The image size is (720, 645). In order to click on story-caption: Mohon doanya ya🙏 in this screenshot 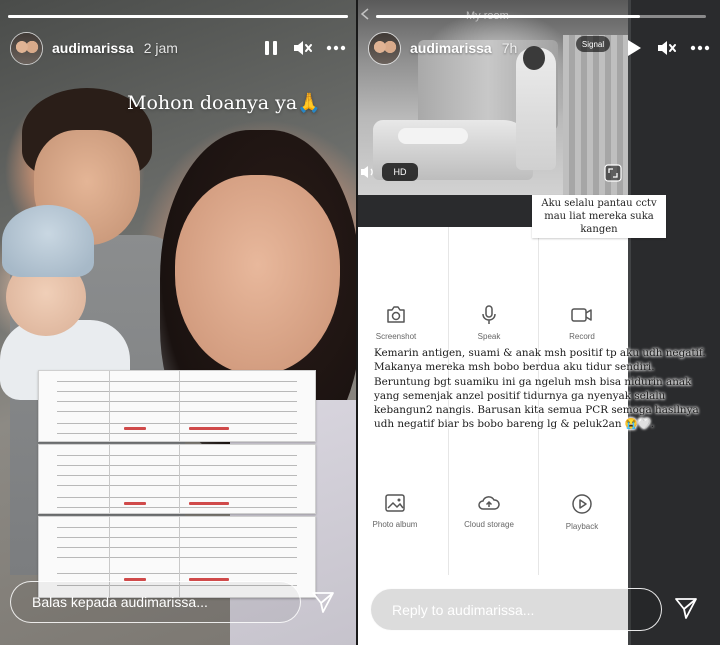, I will do `click(224, 103)`.